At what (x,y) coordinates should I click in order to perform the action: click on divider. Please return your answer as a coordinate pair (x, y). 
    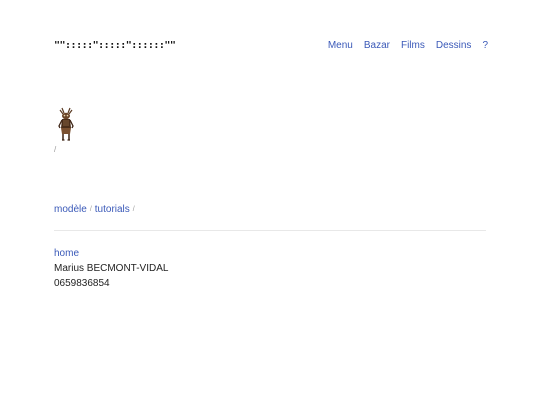
    Looking at the image, I should click on (270, 230).